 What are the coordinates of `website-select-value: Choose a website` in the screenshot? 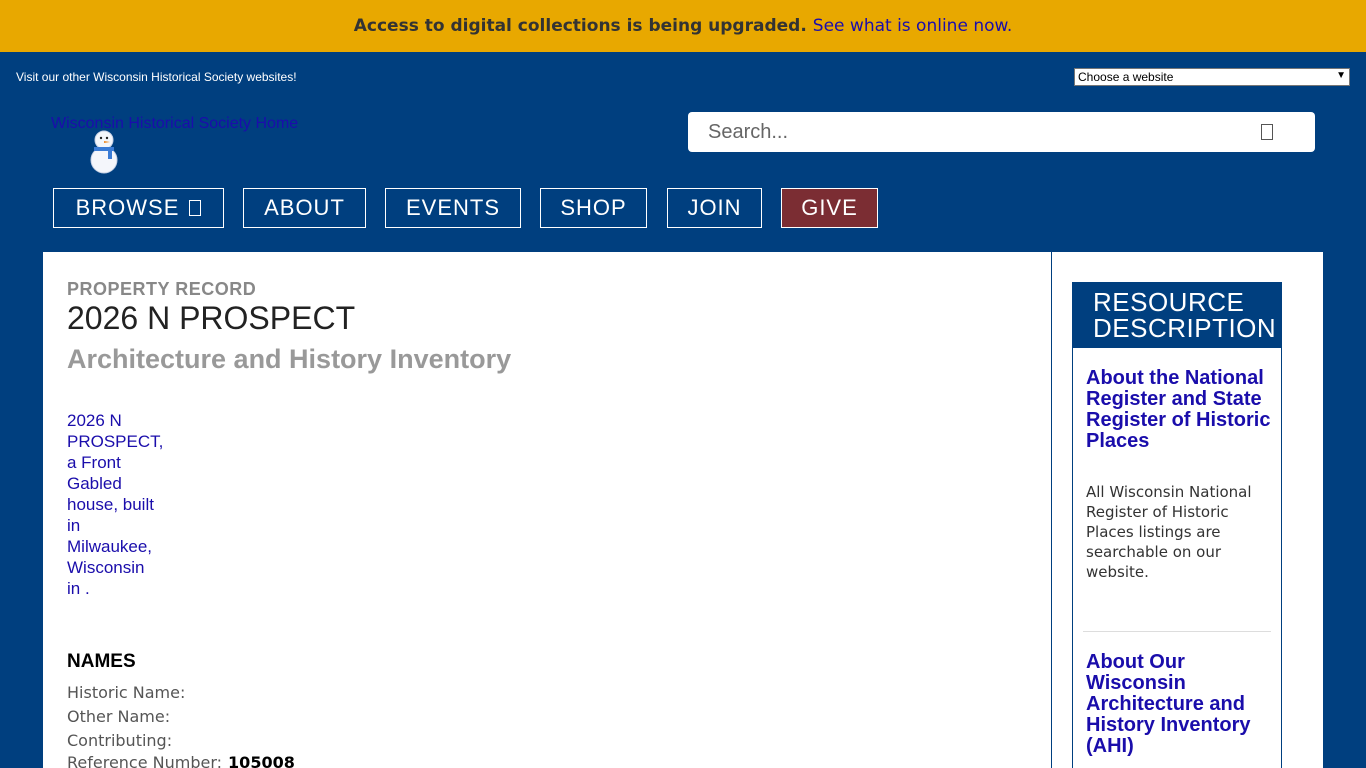 It's located at (1126, 77).